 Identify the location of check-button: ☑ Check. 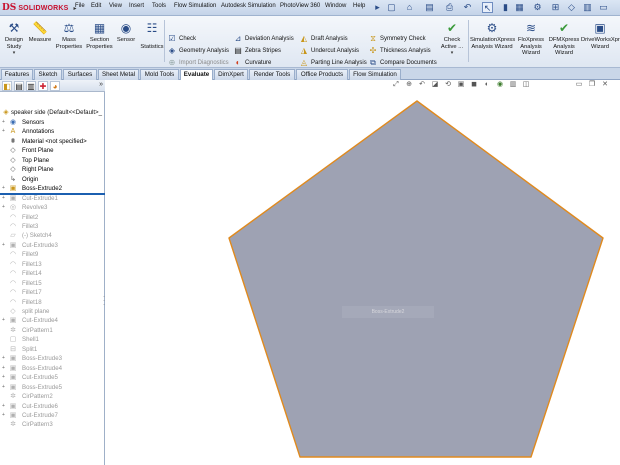
(181, 39).